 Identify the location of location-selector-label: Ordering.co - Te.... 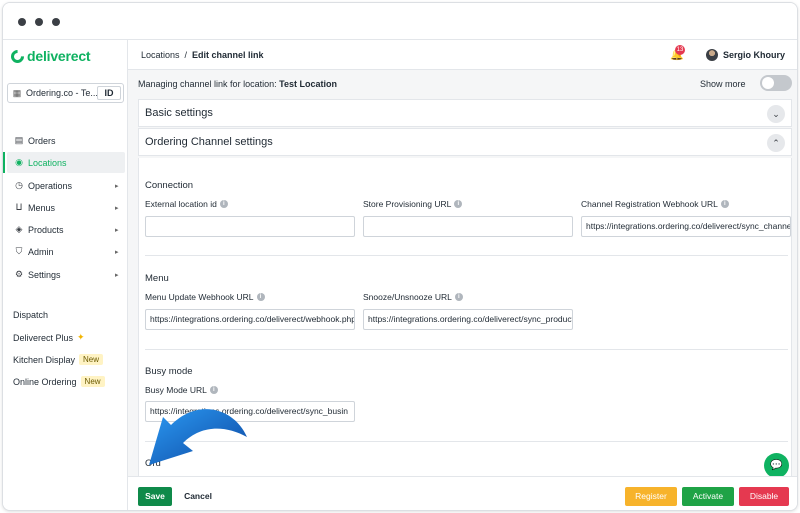
(61, 93).